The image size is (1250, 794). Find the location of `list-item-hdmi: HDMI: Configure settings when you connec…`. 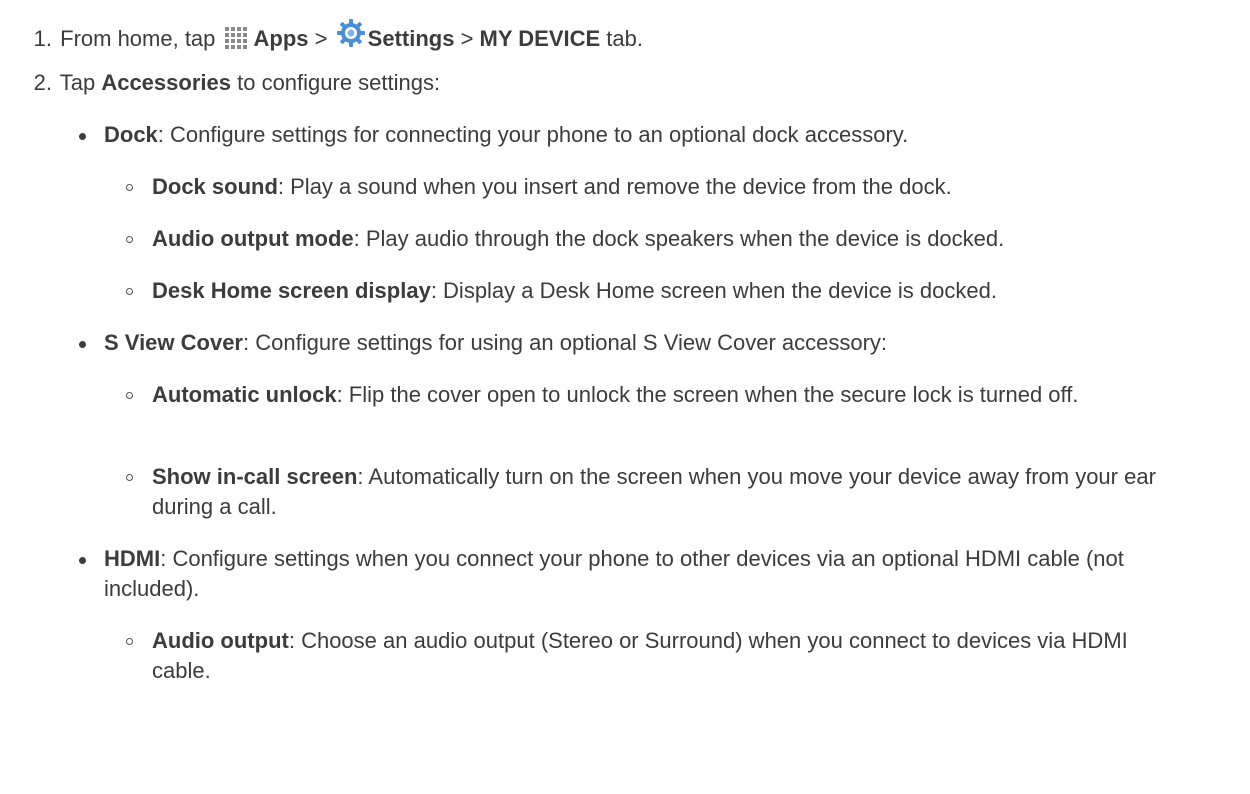

list-item-hdmi: HDMI: Configure settings when you connec… is located at coordinates (621, 574).